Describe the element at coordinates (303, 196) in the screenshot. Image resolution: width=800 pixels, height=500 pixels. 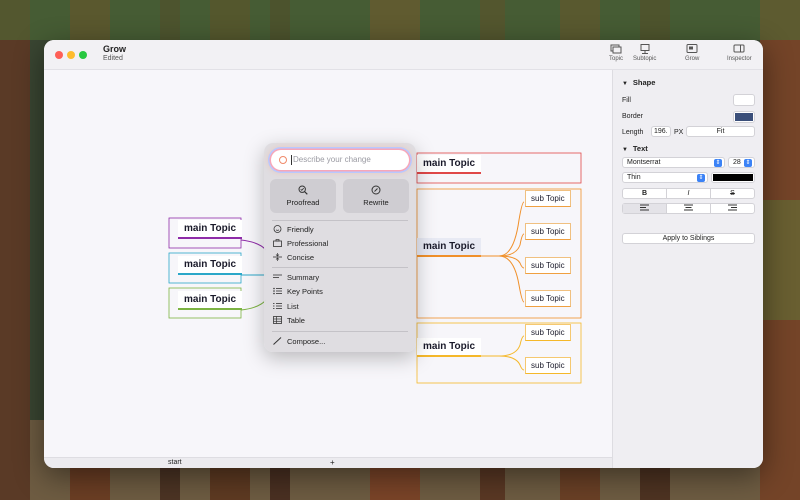
I see `proofread-button: Proofread` at that location.